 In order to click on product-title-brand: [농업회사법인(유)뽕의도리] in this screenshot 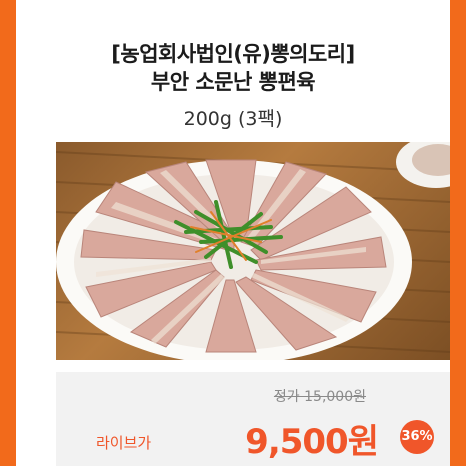, I will do `click(233, 54)`.